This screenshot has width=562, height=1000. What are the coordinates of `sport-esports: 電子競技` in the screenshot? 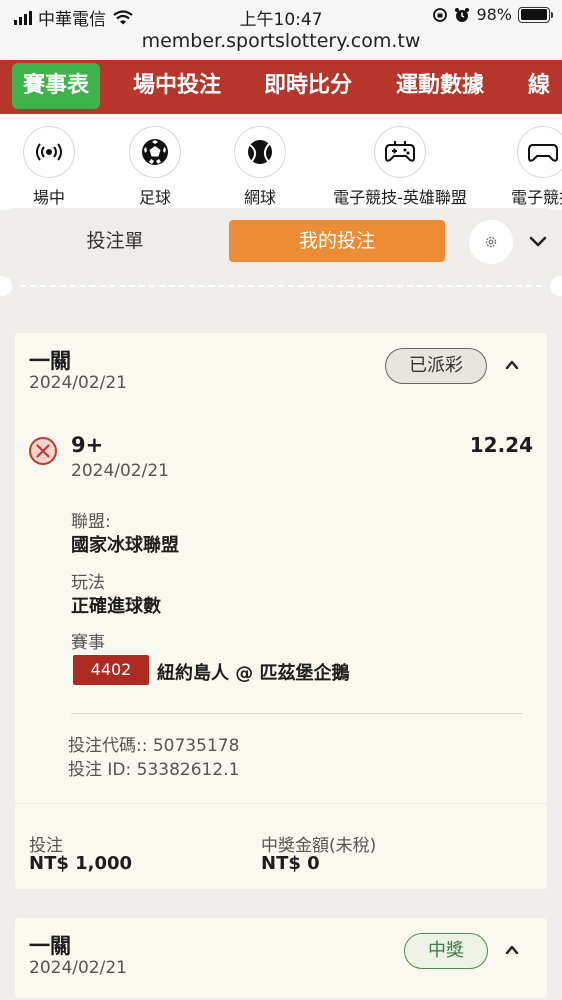 It's located at (530, 167).